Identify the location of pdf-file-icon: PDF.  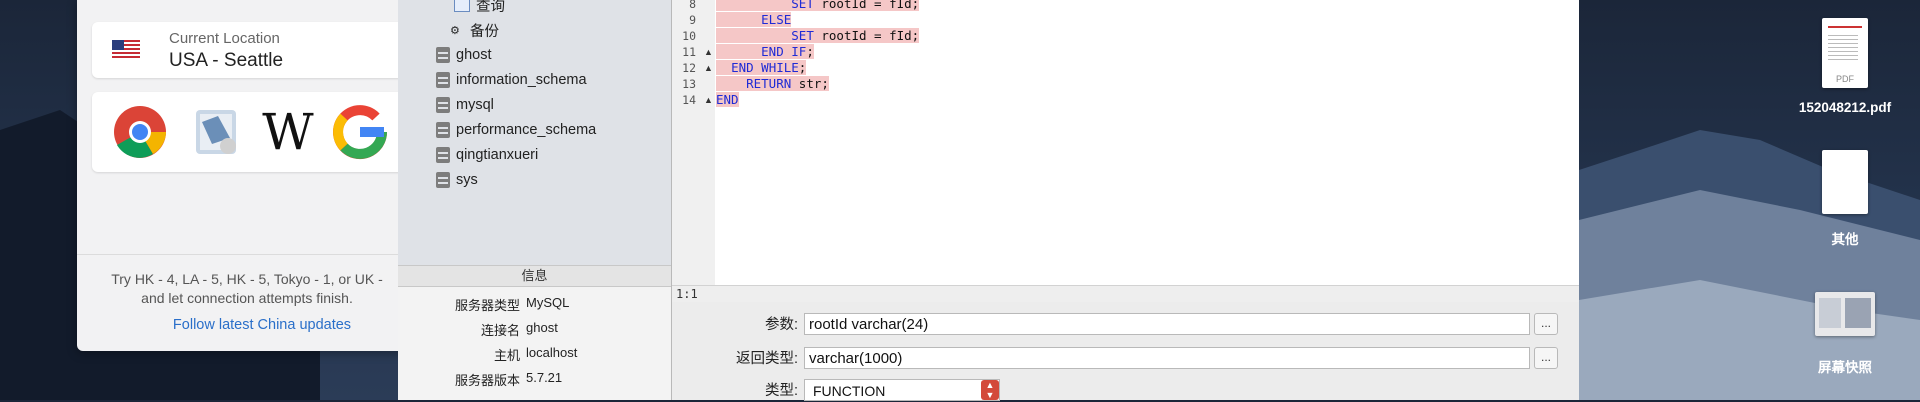
(1845, 53).